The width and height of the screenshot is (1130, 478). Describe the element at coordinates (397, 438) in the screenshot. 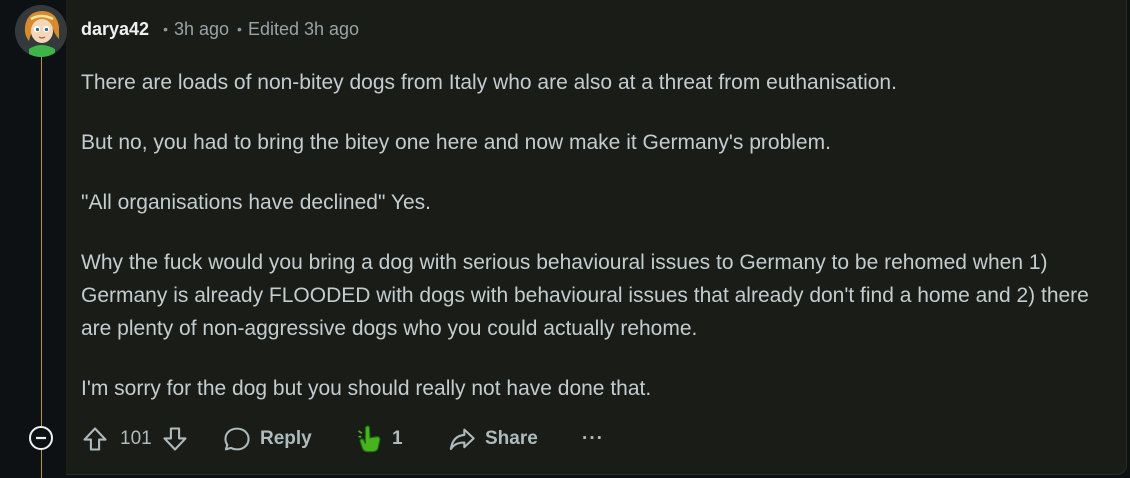

I see `award-count: 1` at that location.